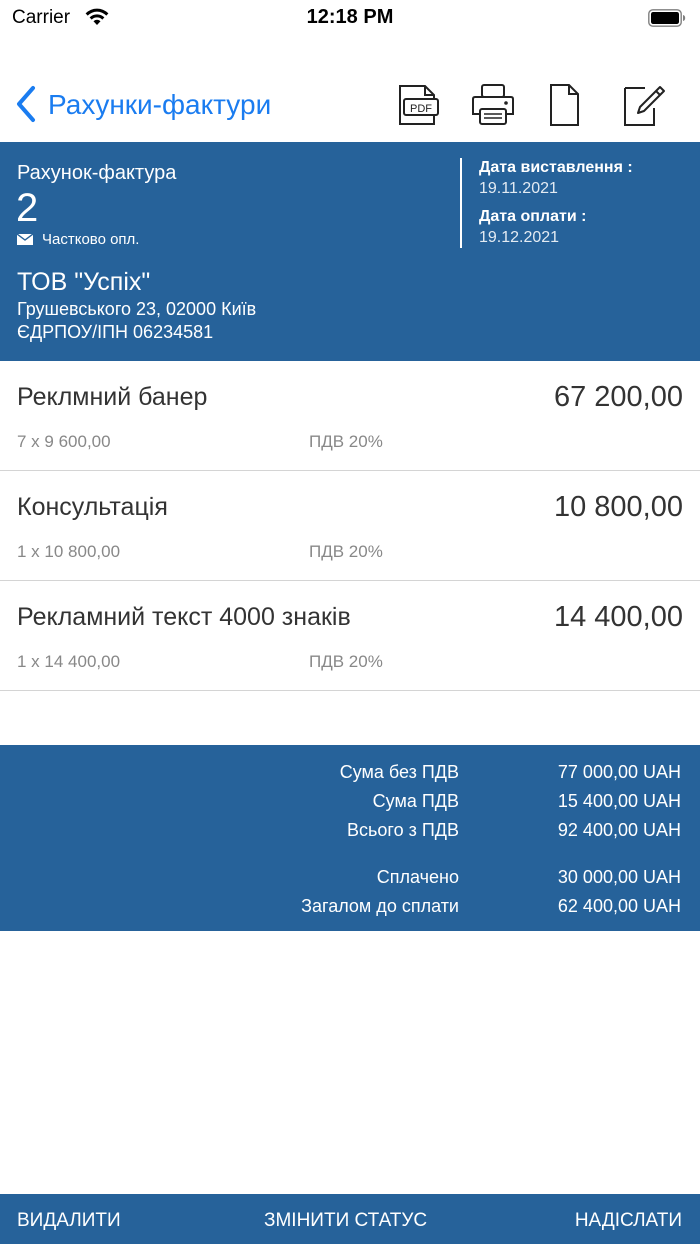  Describe the element at coordinates (618, 617) in the screenshot. I see `item-total: 14 400,00` at that location.